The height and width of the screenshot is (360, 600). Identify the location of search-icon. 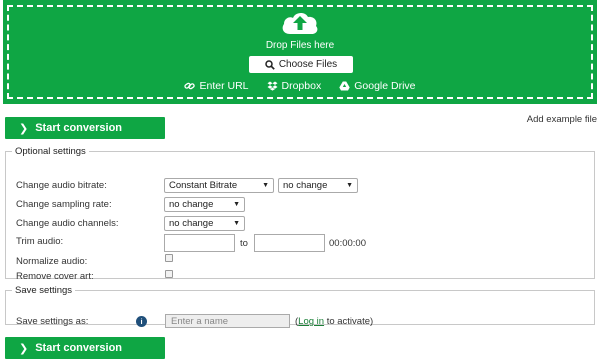
(270, 64).